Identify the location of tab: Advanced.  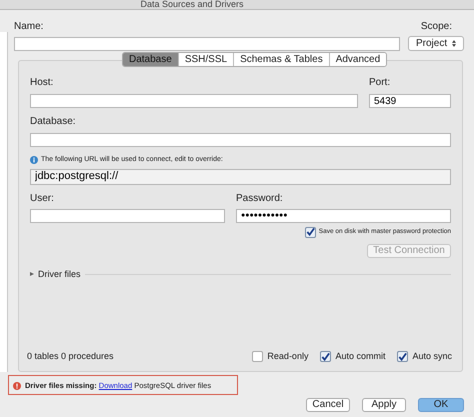
(357, 59).